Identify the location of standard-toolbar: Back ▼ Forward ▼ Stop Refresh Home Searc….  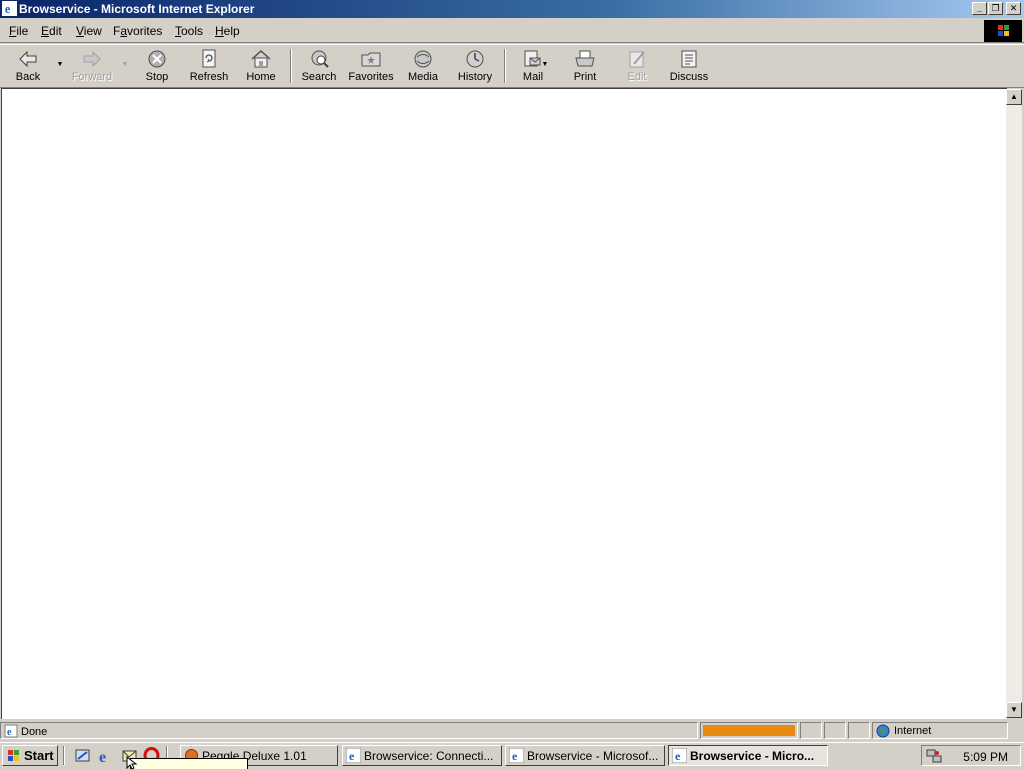
(512, 66).